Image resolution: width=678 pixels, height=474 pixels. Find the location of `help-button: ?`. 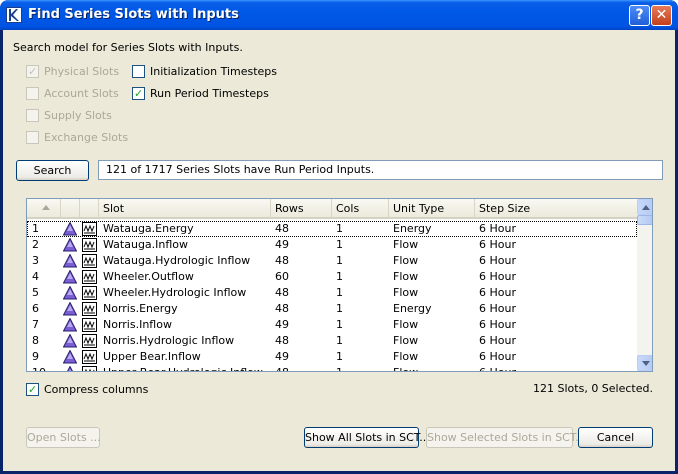

help-button: ? is located at coordinates (639, 15).